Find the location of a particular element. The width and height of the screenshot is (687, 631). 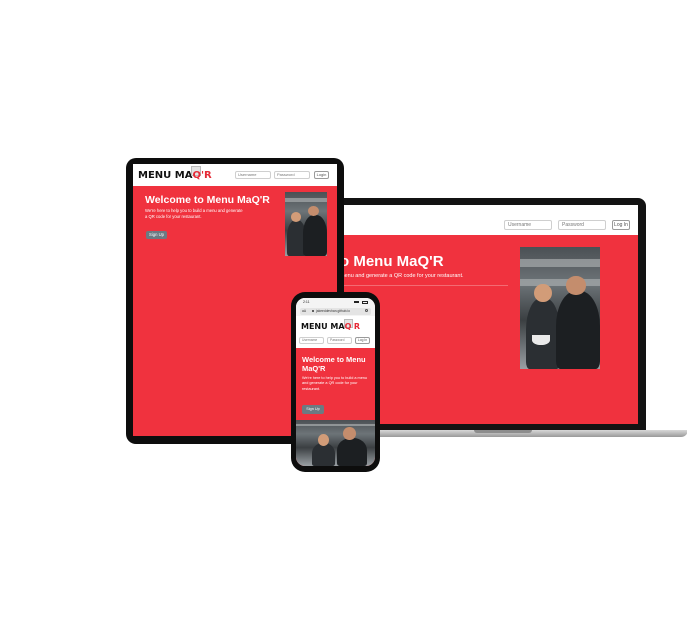

laptop-login-button: Log In is located at coordinates (621, 225).